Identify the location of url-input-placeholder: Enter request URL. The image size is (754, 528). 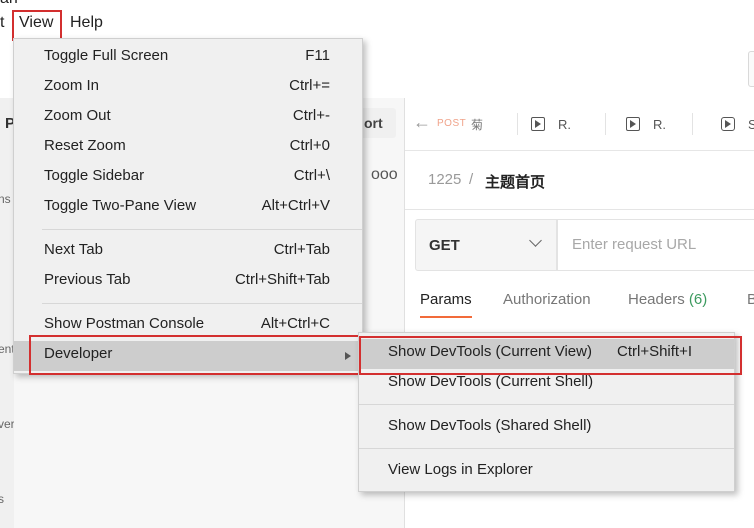
(634, 244).